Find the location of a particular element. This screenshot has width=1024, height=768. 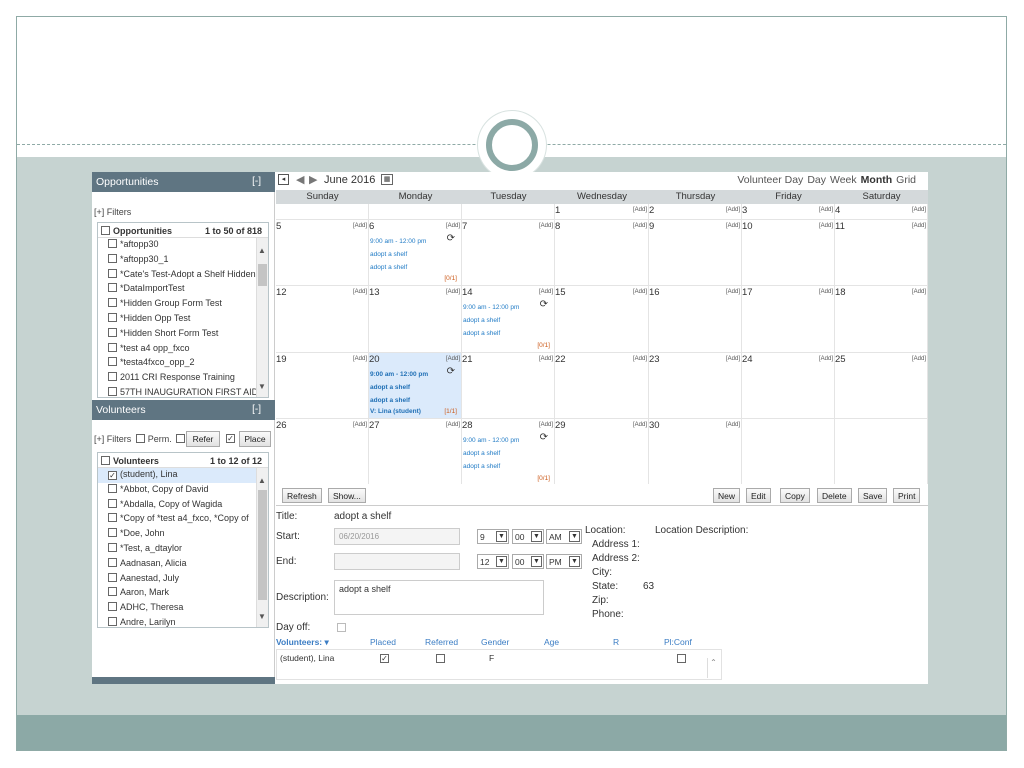

calendar-day-cell: 26 [Add] is located at coordinates (322, 452).